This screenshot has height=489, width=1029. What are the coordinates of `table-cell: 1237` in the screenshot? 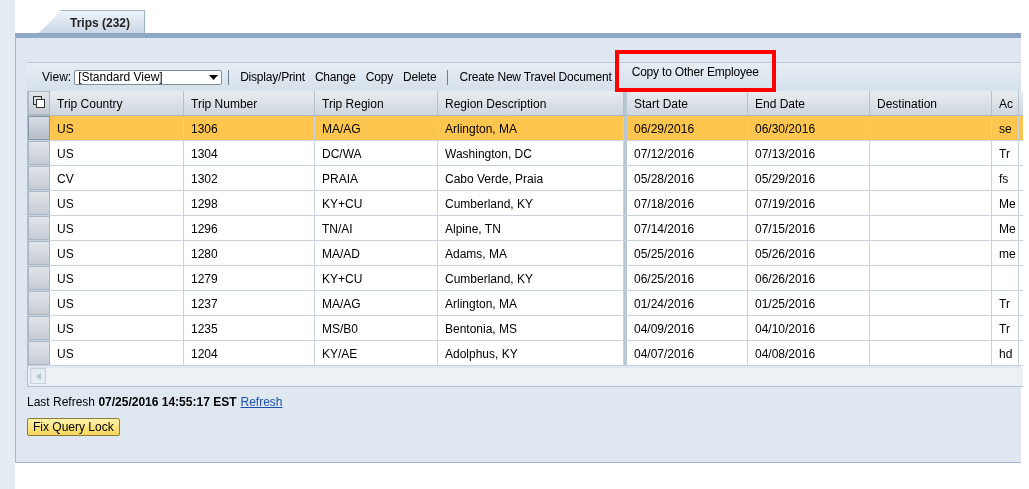 It's located at (249, 303).